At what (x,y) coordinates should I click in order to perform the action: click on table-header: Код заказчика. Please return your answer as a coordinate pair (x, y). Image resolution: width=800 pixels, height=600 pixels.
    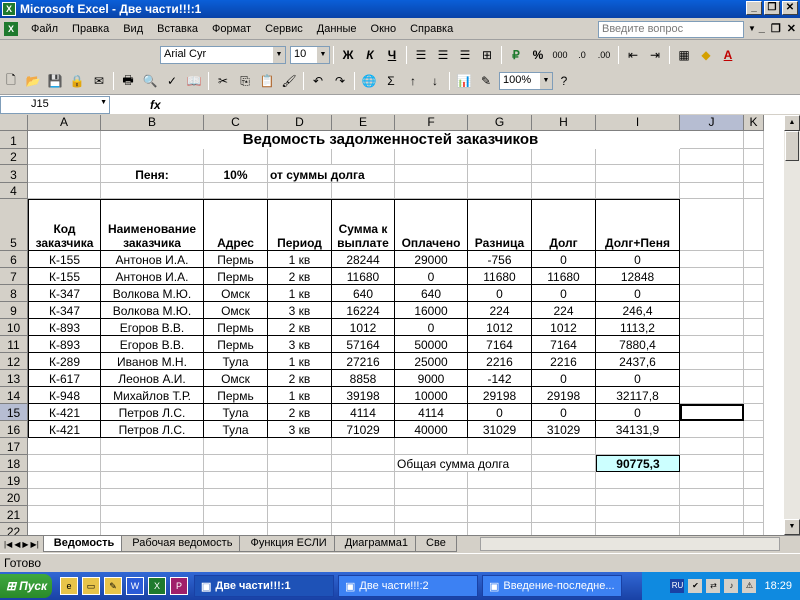
    Looking at the image, I should click on (64, 225).